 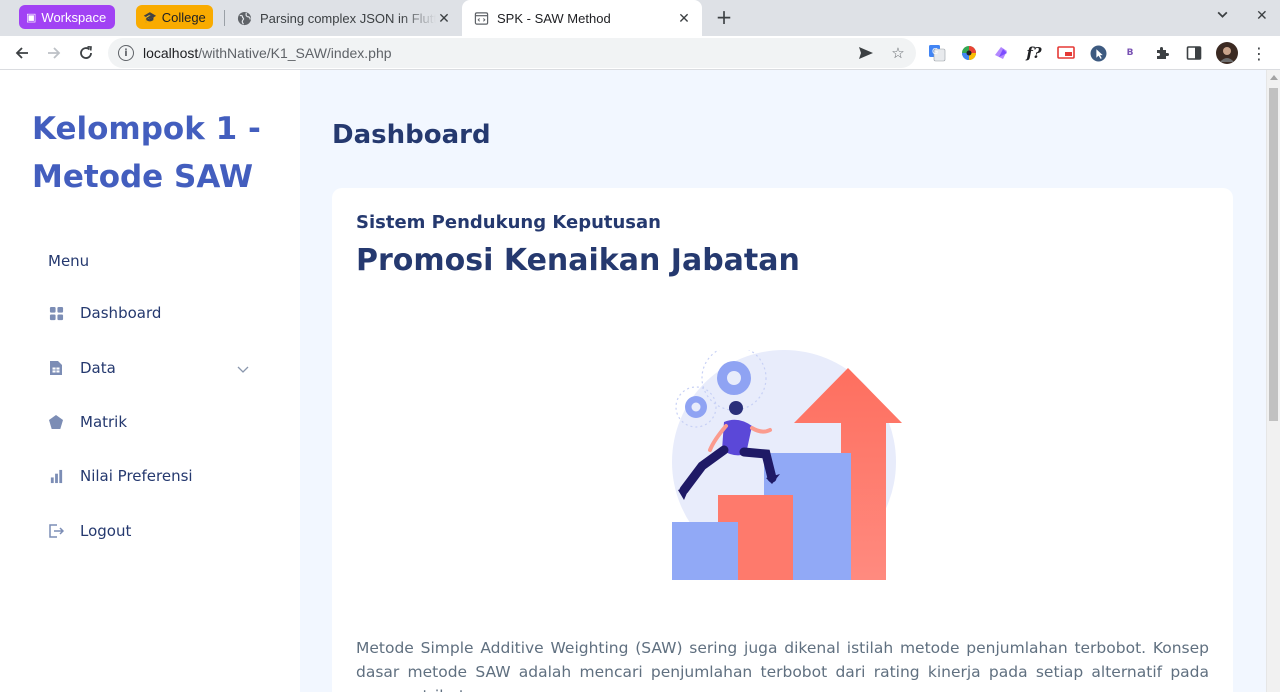 I want to click on svg-text: G, so click(x=935, y=51).